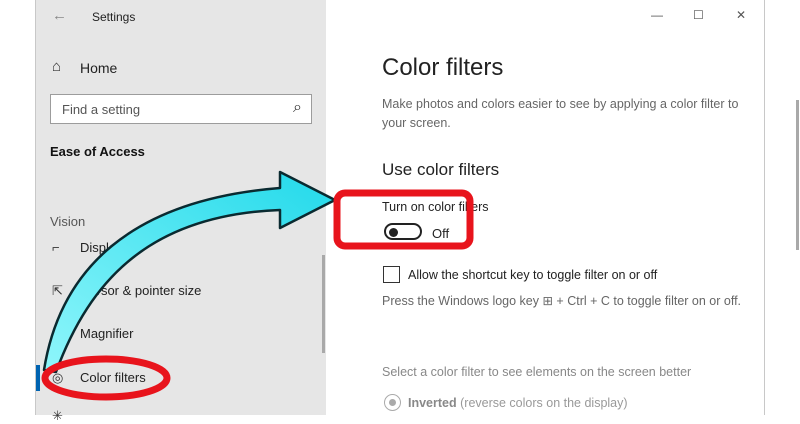 The image size is (800, 424). What do you see at coordinates (68, 221) in the screenshot?
I see `group-label-vision: Vision` at bounding box center [68, 221].